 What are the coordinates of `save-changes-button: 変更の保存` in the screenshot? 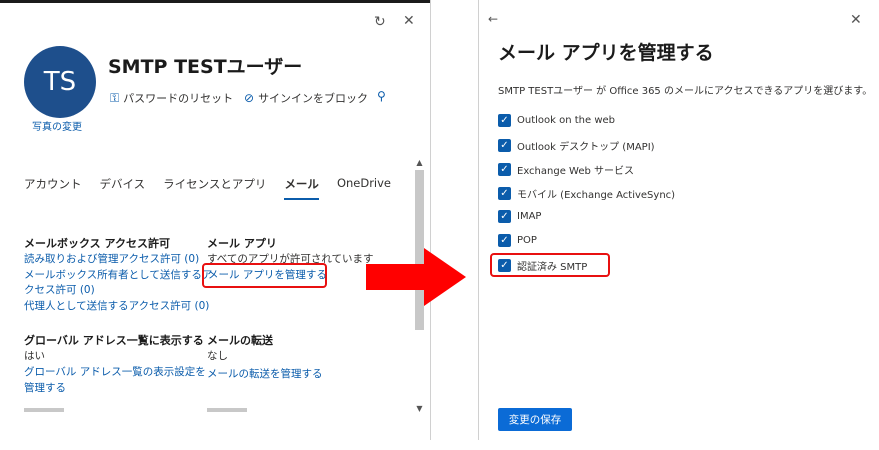 It's located at (535, 419).